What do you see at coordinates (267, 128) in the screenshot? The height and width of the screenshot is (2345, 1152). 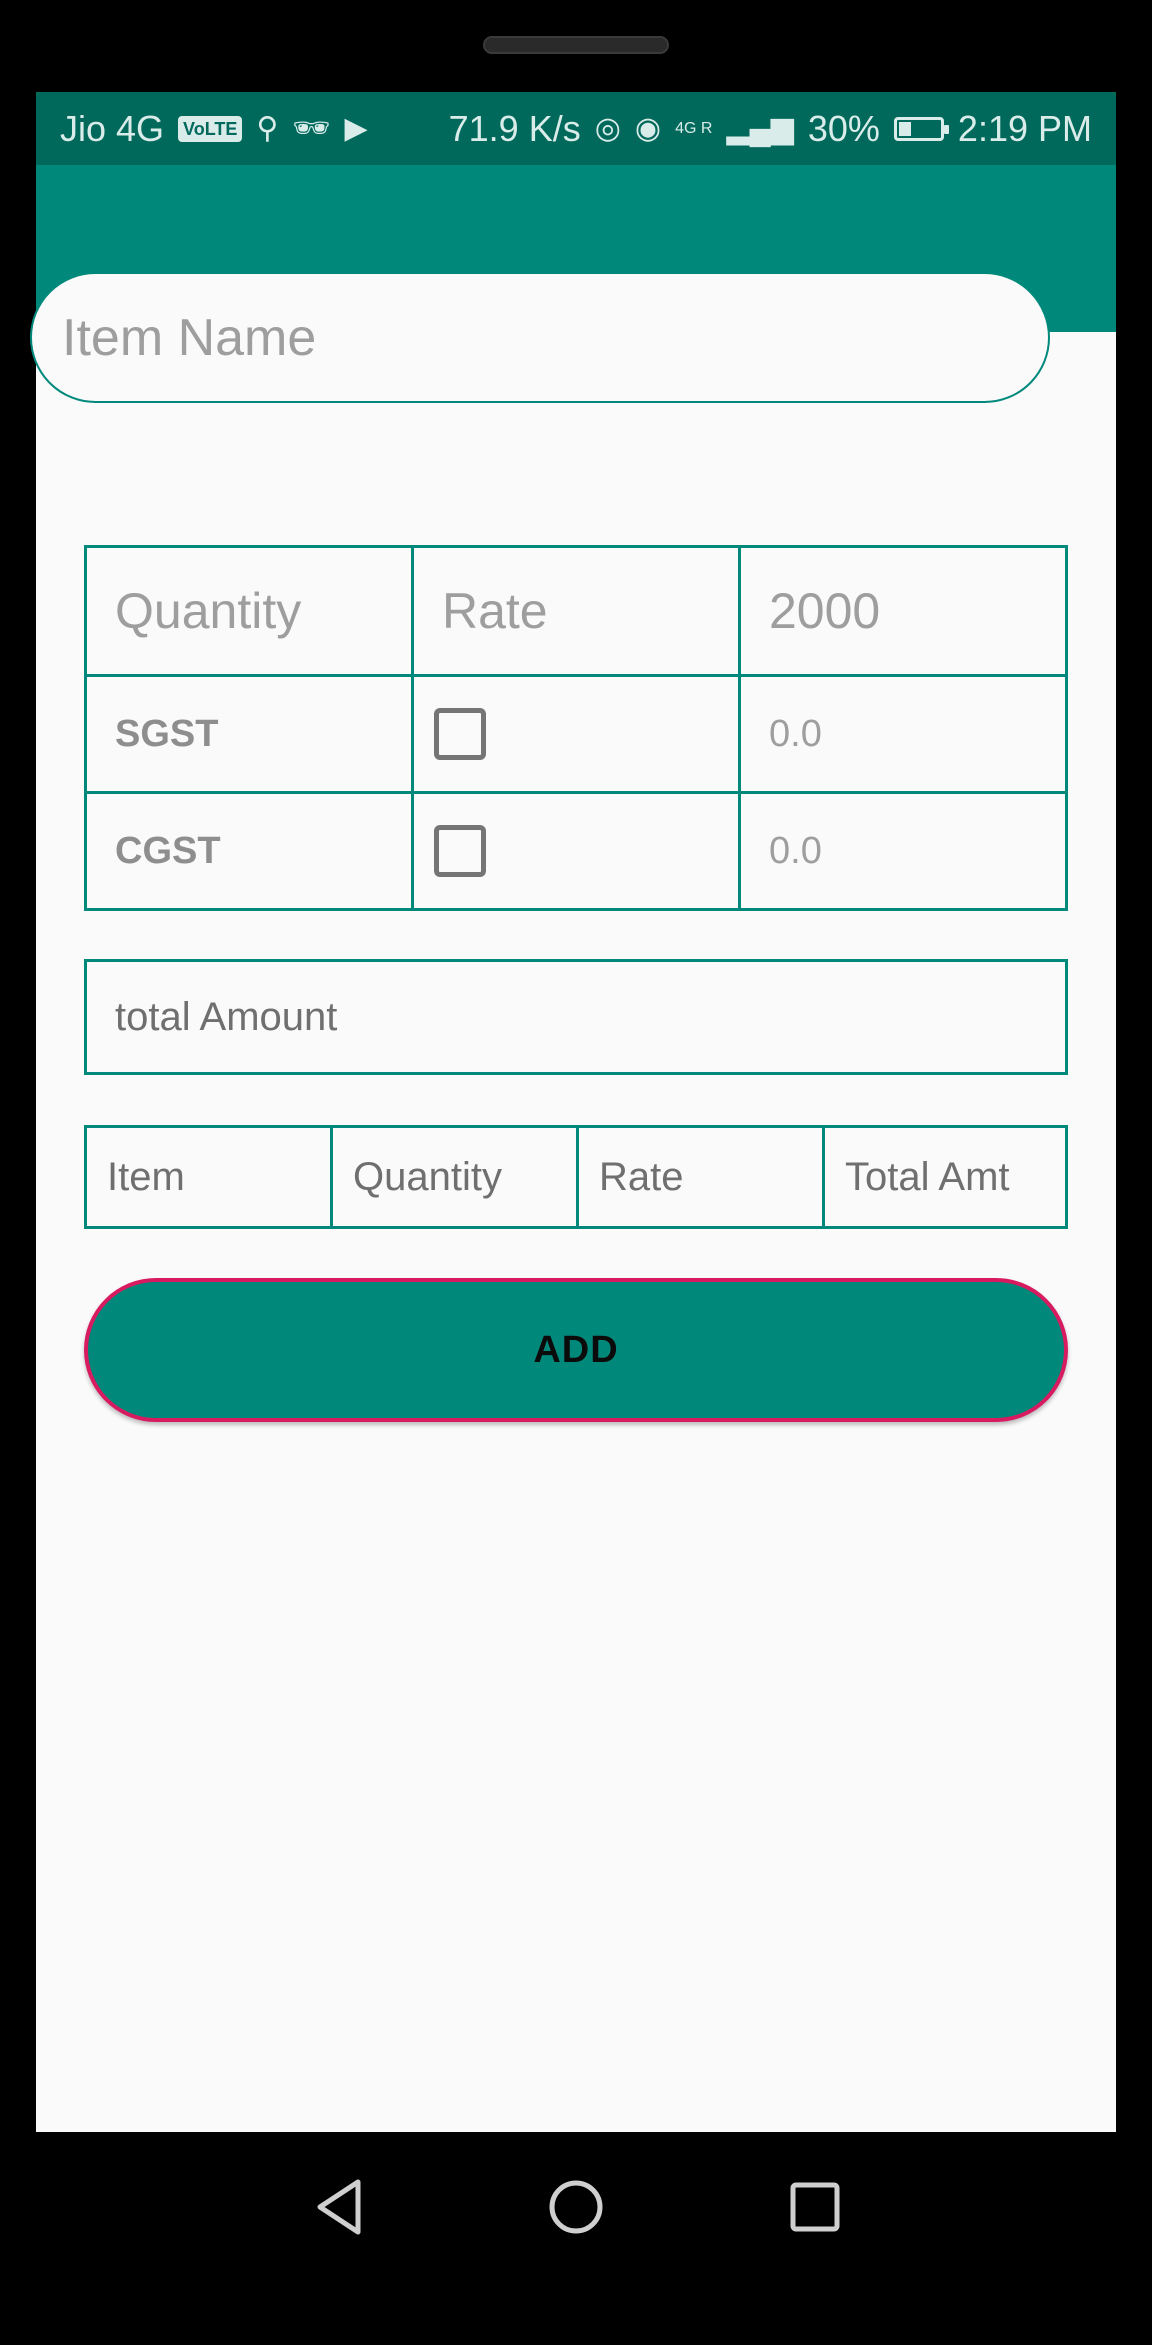 I see `usb-icon: ⚲` at bounding box center [267, 128].